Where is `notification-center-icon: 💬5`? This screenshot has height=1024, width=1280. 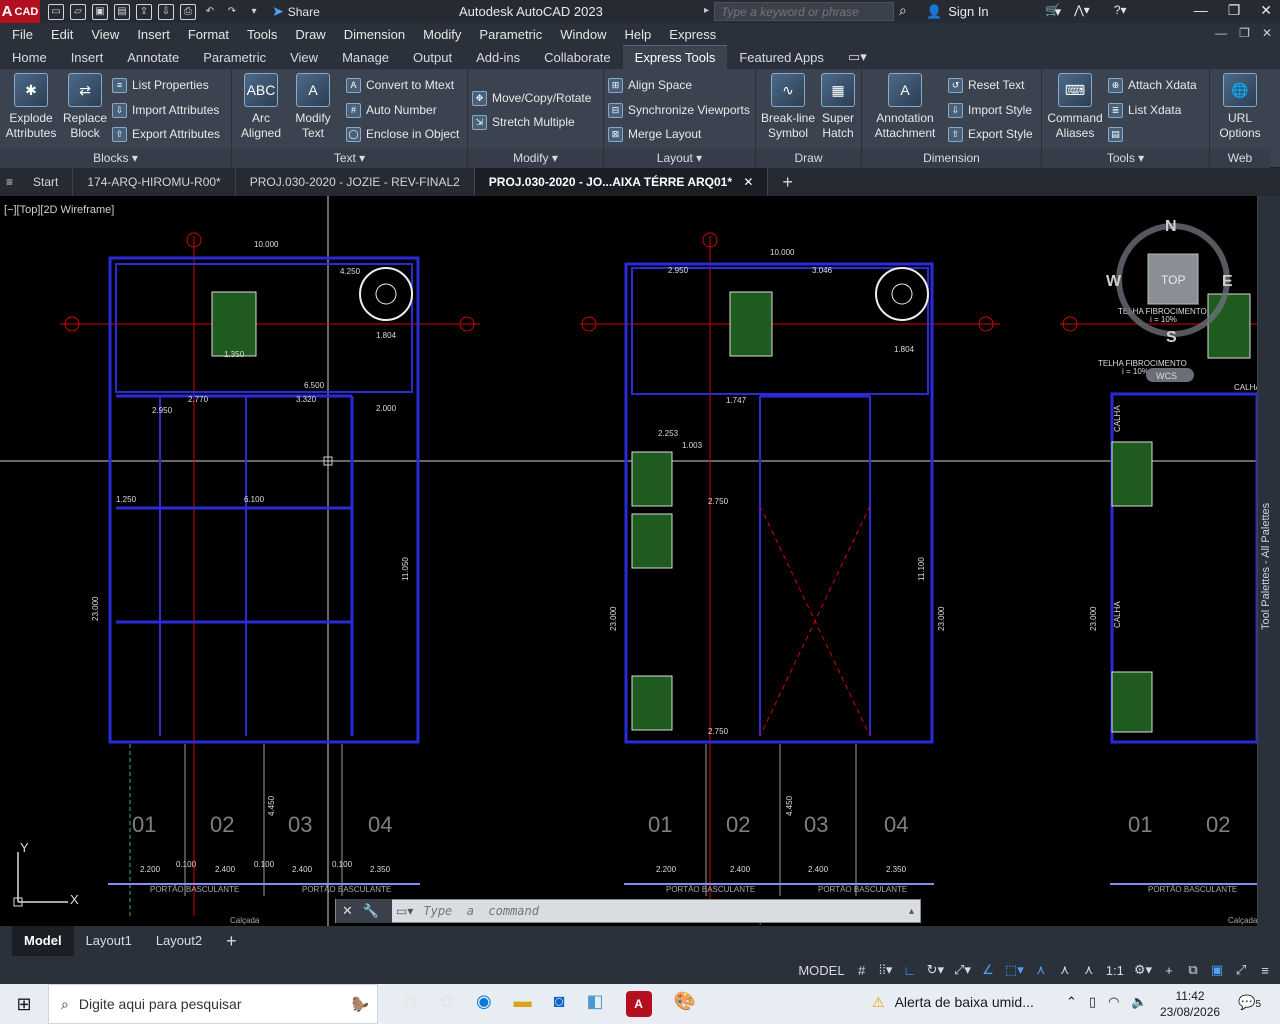
notification-center-icon: 💬5 is located at coordinates (1249, 1002).